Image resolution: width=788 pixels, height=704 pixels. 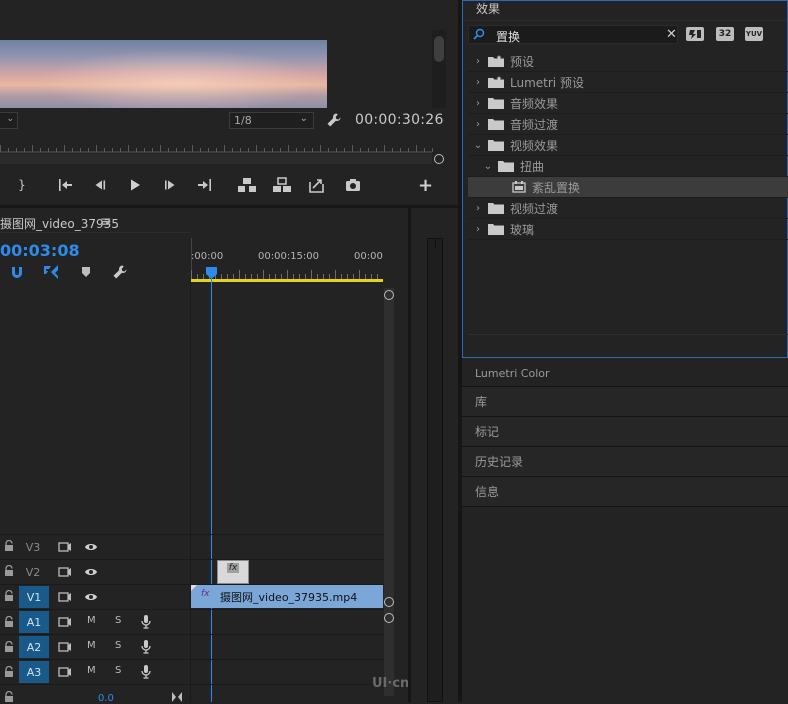 I want to click on playhead-timecode: 00:03:08, so click(x=40, y=250).